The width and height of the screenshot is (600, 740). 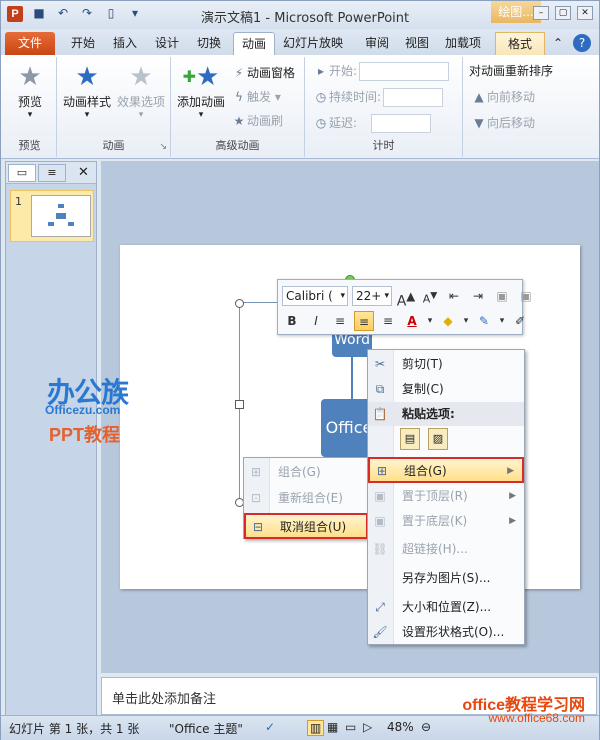 I want to click on group-advanced-animation: ✚★ 添加动画 ▾ ⚡ 动画窗格 ϟ 触发 ▾ ★ 动画刷 高级动画, so click(x=238, y=107).